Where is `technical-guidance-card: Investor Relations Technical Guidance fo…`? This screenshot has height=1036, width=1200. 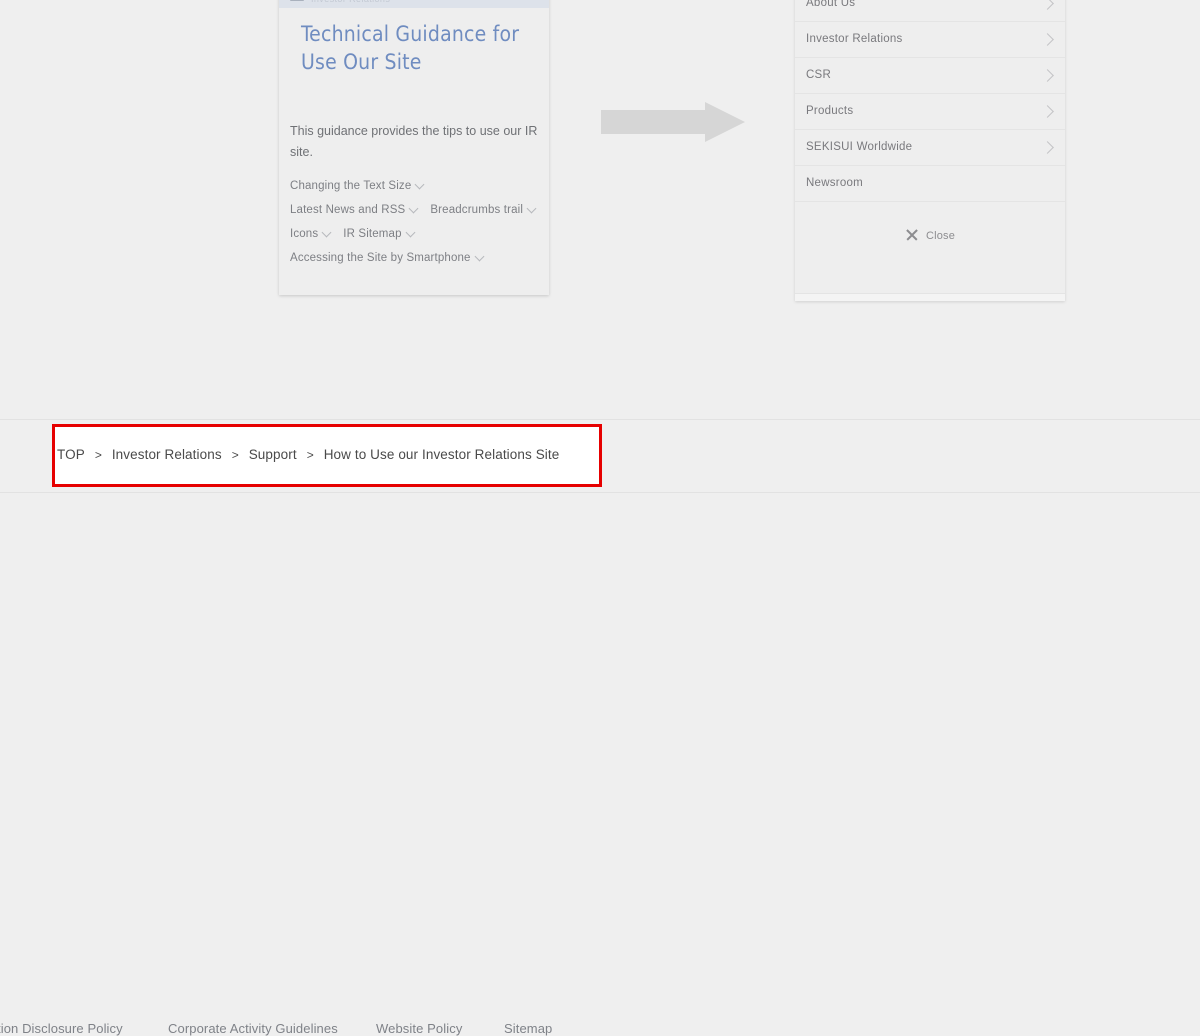
technical-guidance-card: Investor Relations Technical Guidance fo… is located at coordinates (414, 147).